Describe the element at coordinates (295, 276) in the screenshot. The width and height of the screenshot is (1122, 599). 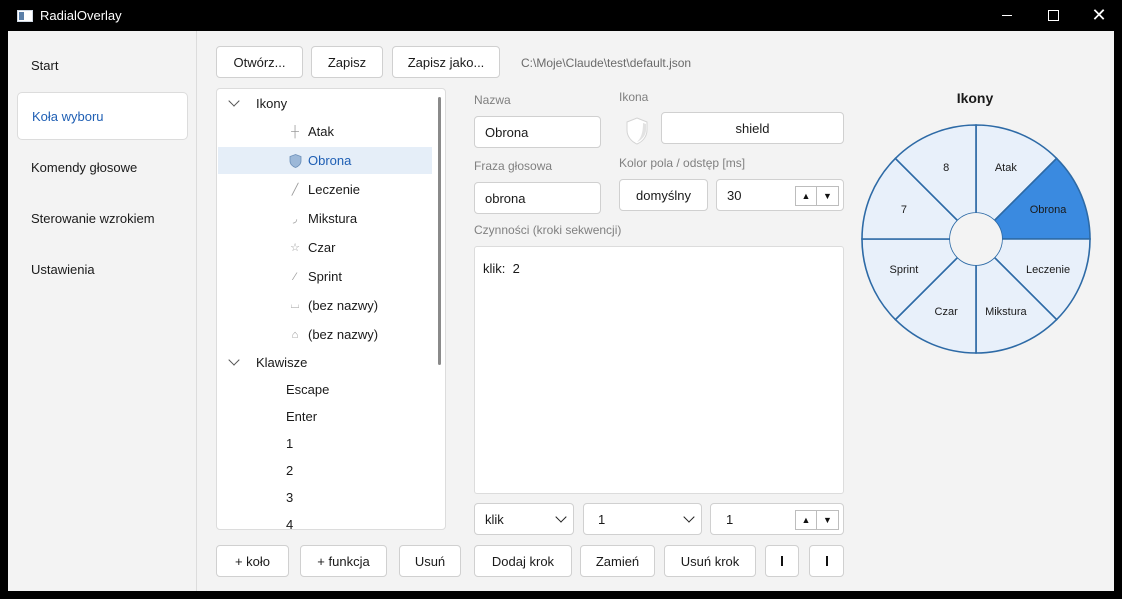
I see `bolt-icon: ⁄` at that location.